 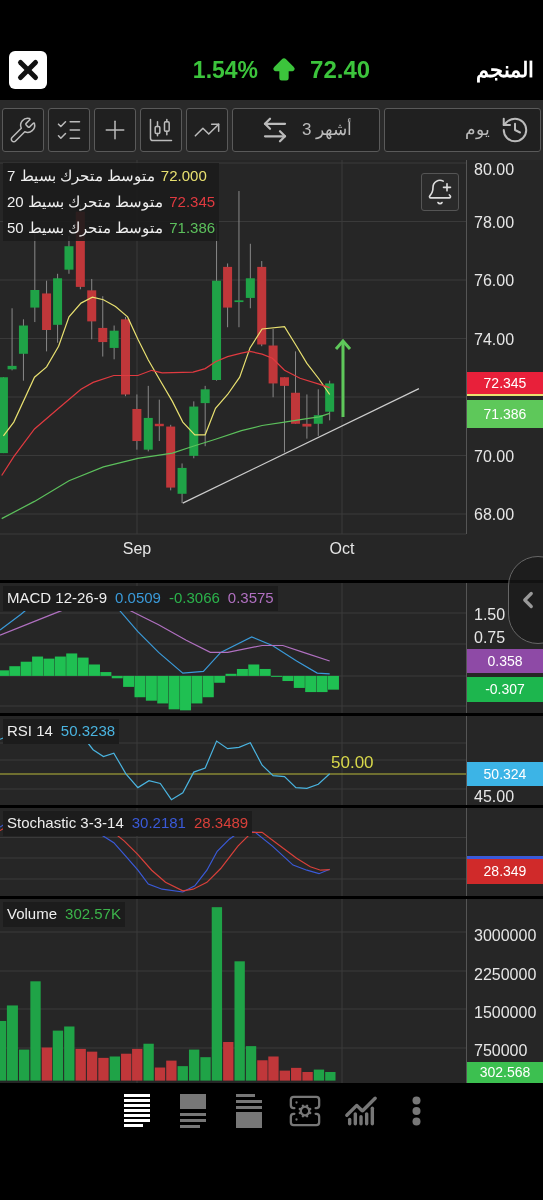 I want to click on axis-label: 1.50, so click(x=490, y=614).